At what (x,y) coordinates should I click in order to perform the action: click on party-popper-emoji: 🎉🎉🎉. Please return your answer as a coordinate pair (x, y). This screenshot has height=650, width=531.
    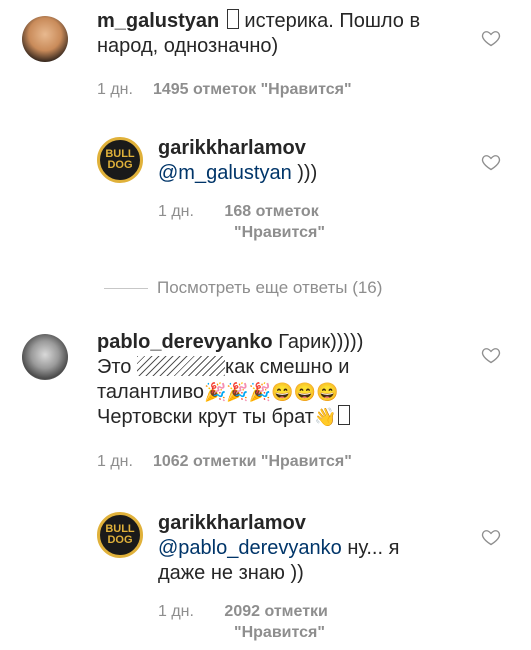
    Looking at the image, I should click on (237, 392).